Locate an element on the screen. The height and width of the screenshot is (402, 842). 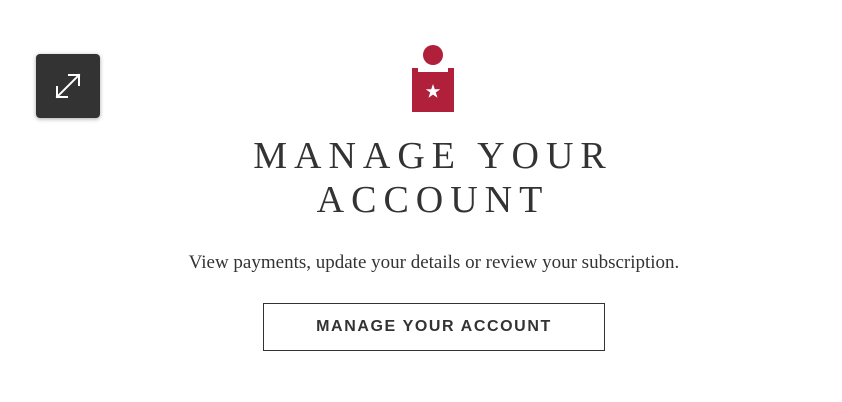
manage-account-button-label: MANAGE YOUR ACCOUNT is located at coordinates (434, 326).